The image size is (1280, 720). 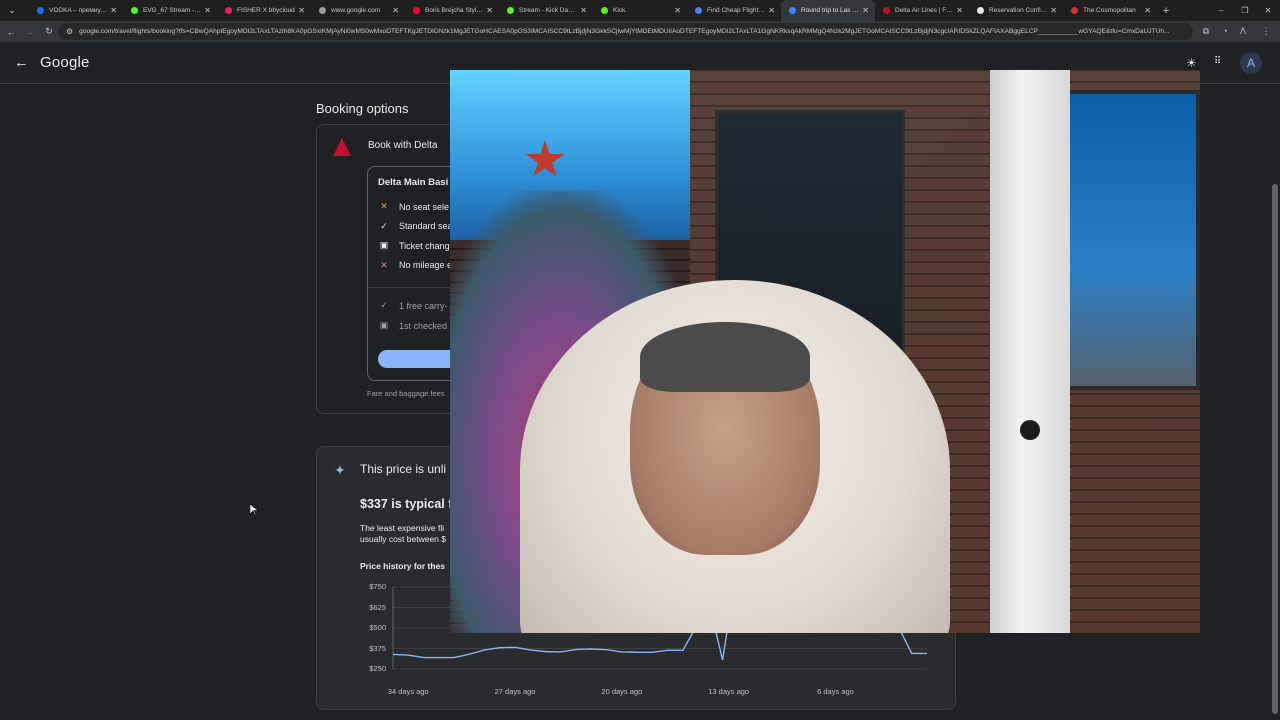 I want to click on door, so click(x=1030, y=351).